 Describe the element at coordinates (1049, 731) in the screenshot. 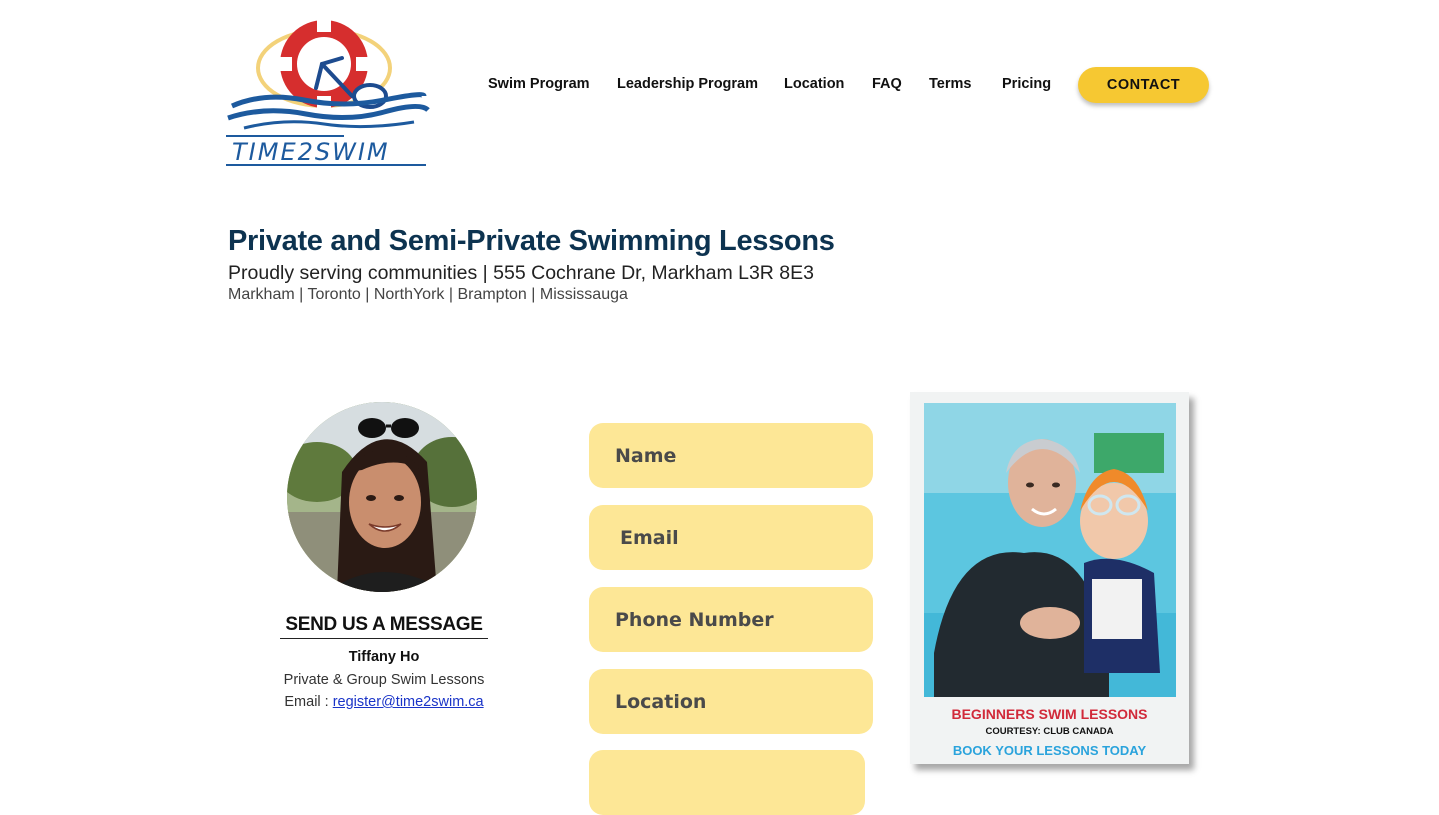

I see `promo-courtesy: COURTESY: CLUB CANADA` at that location.